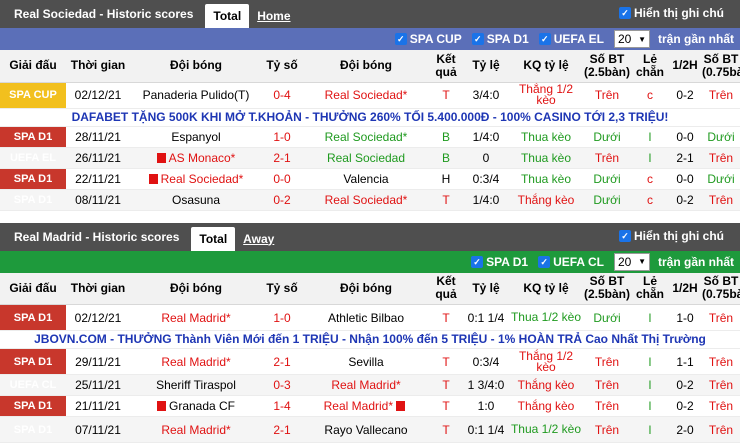 The width and height of the screenshot is (740, 443). I want to click on league-badge: SPA CUP, so click(33, 95).